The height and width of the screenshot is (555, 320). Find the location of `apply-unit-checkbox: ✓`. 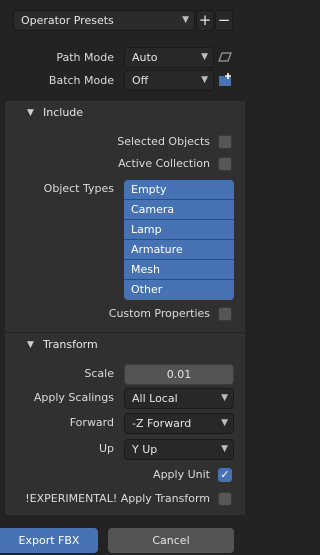

apply-unit-checkbox: ✓ is located at coordinates (225, 475).